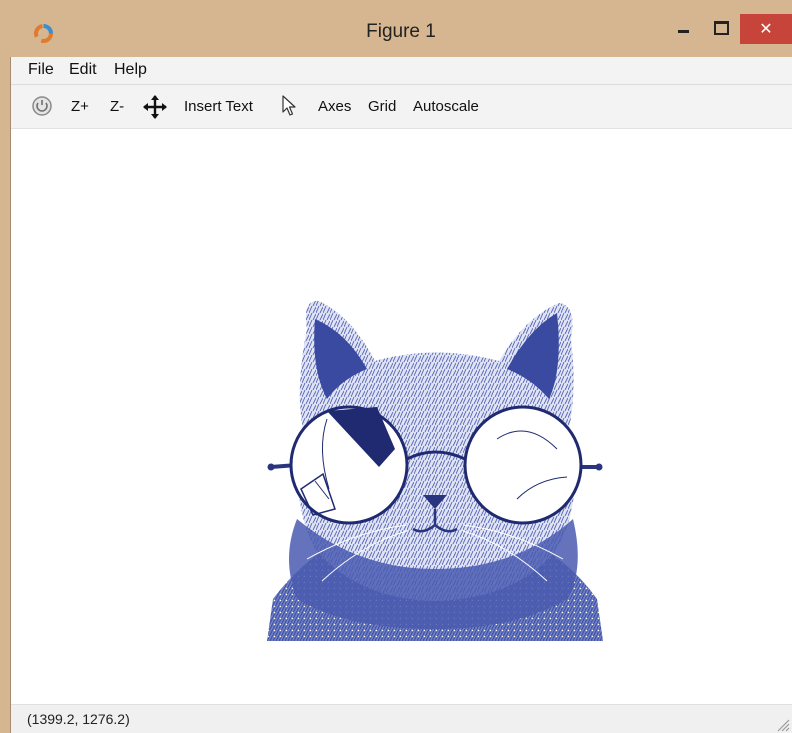  I want to click on close-button: ✕, so click(766, 29).